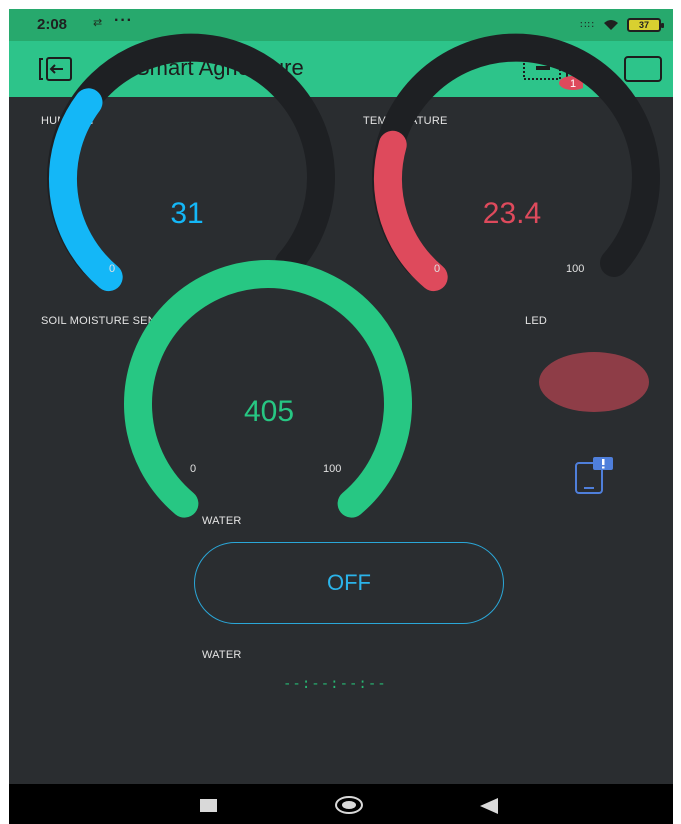 This screenshot has width=681, height=824. I want to click on home-icon, so click(349, 805).